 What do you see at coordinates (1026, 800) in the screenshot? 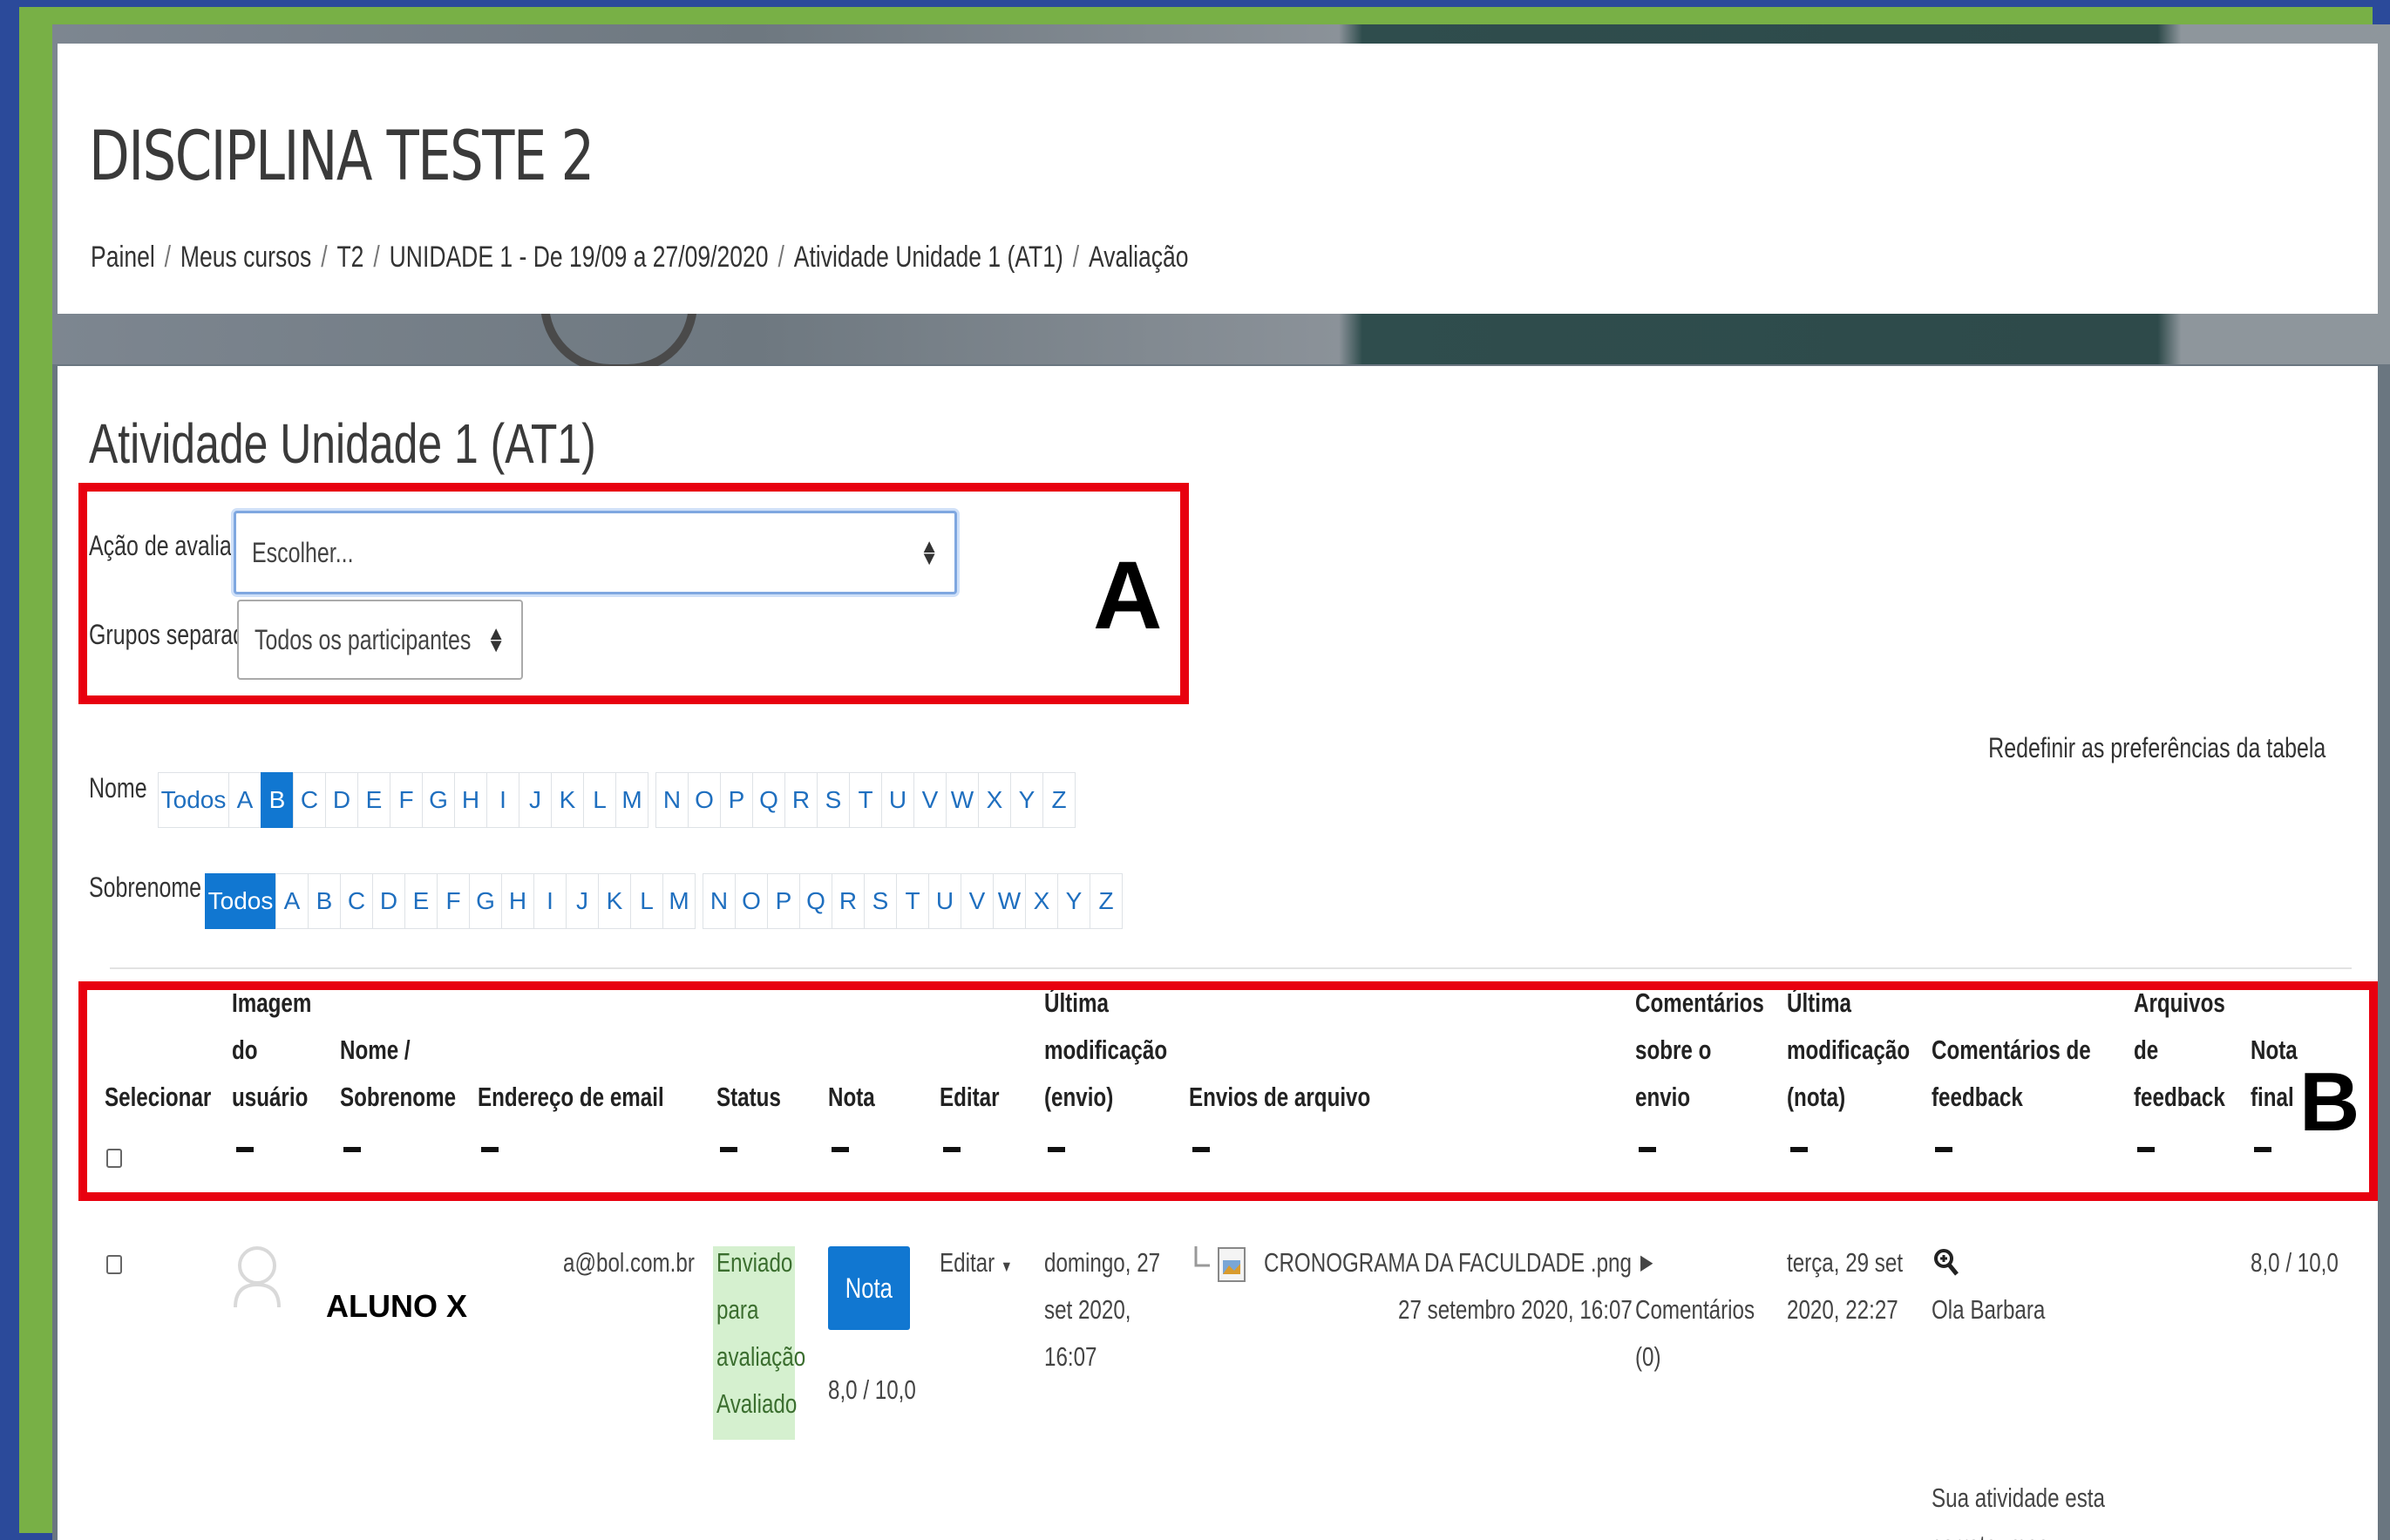
I see `first-name-initial-y: Y` at bounding box center [1026, 800].